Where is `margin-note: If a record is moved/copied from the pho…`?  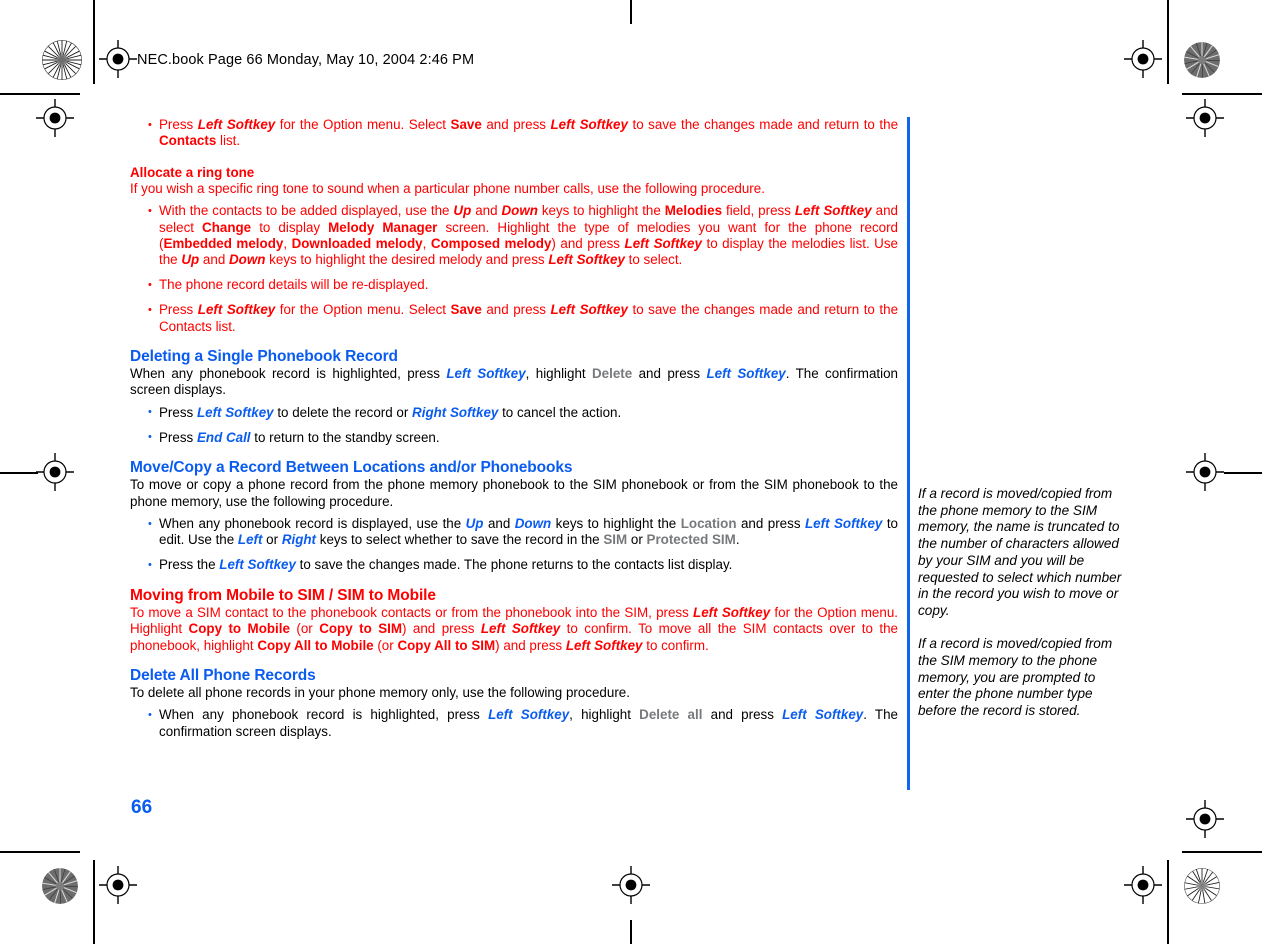
margin-note: If a record is moved/copied from the pho… is located at coordinates (1021, 603).